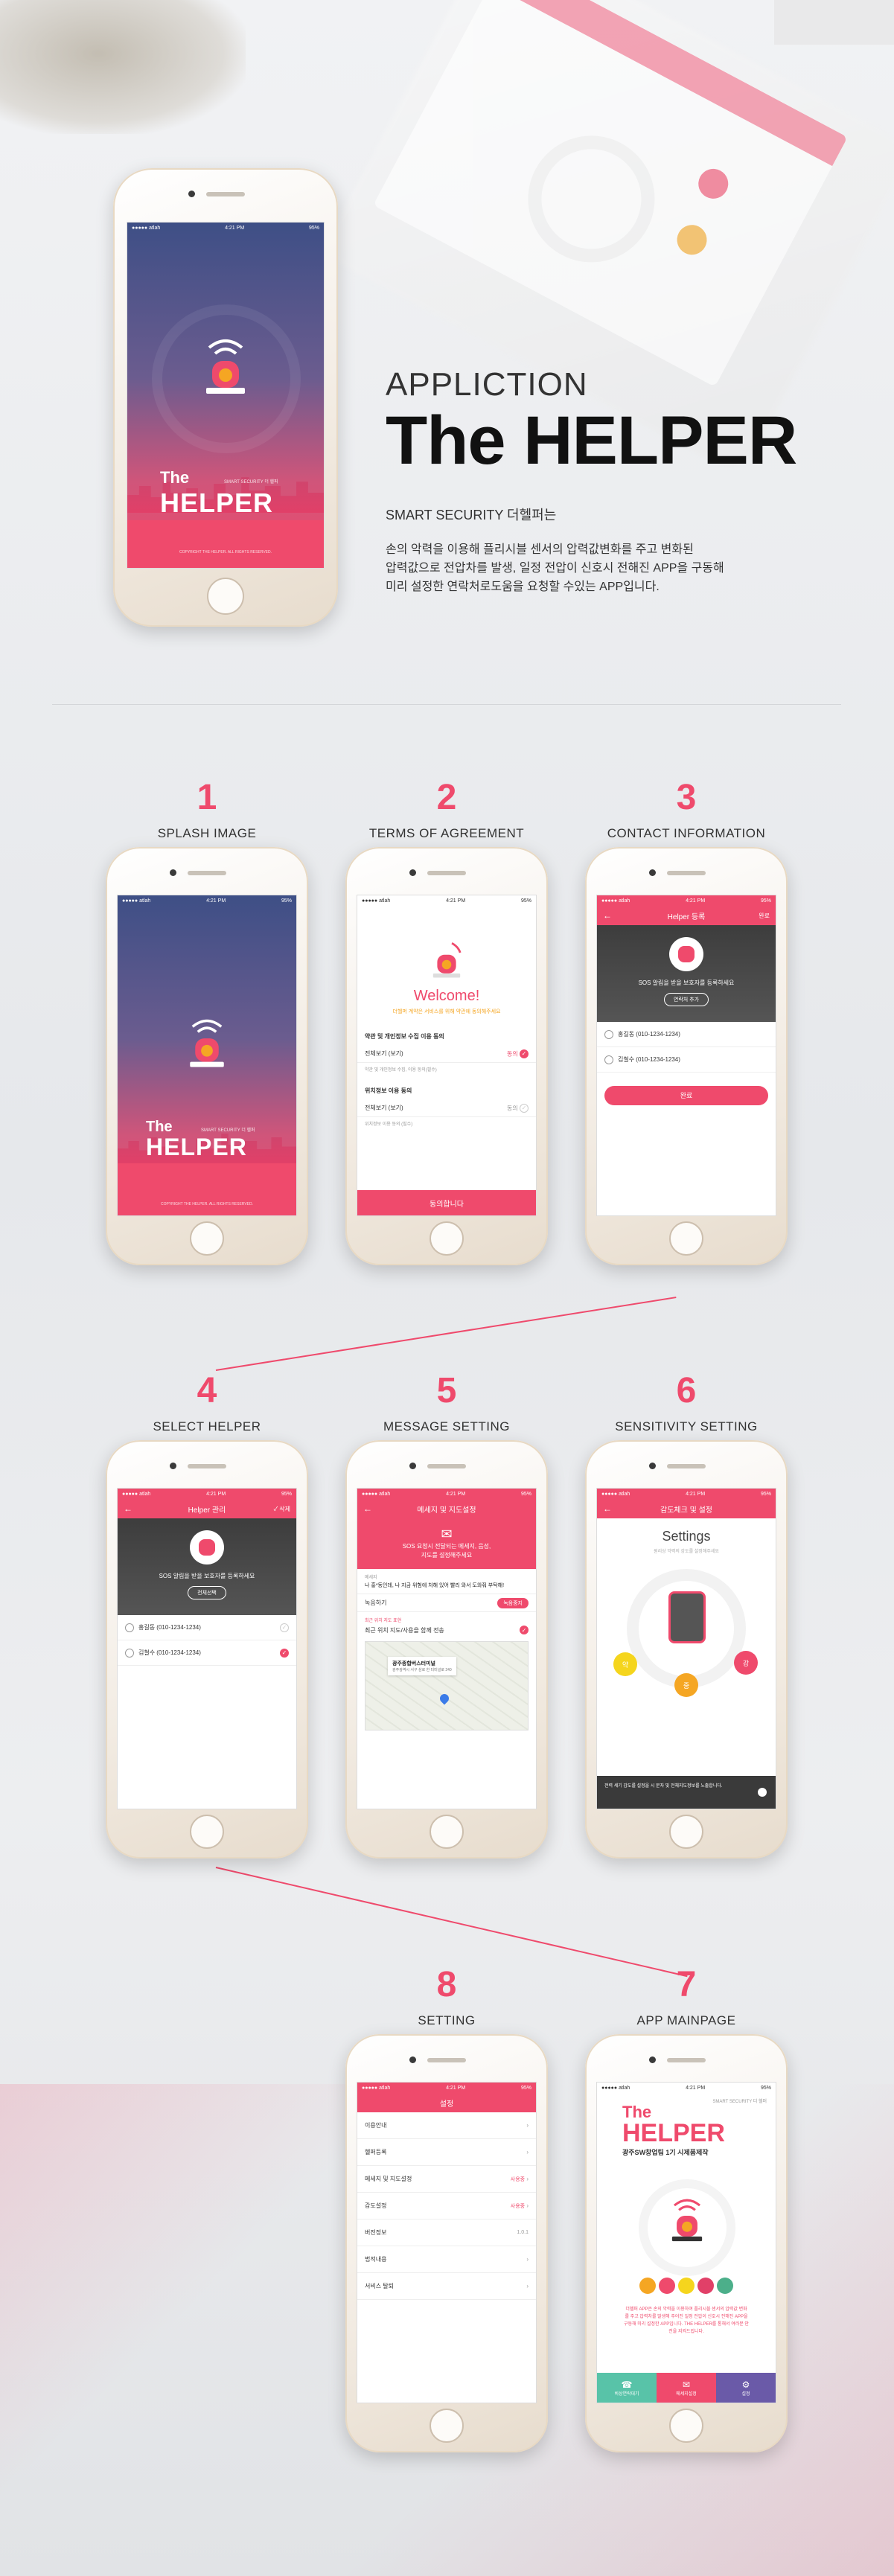  Describe the element at coordinates (169, 1653) in the screenshot. I see `helper-name: 김철수 (010-1234-1234)` at that location.